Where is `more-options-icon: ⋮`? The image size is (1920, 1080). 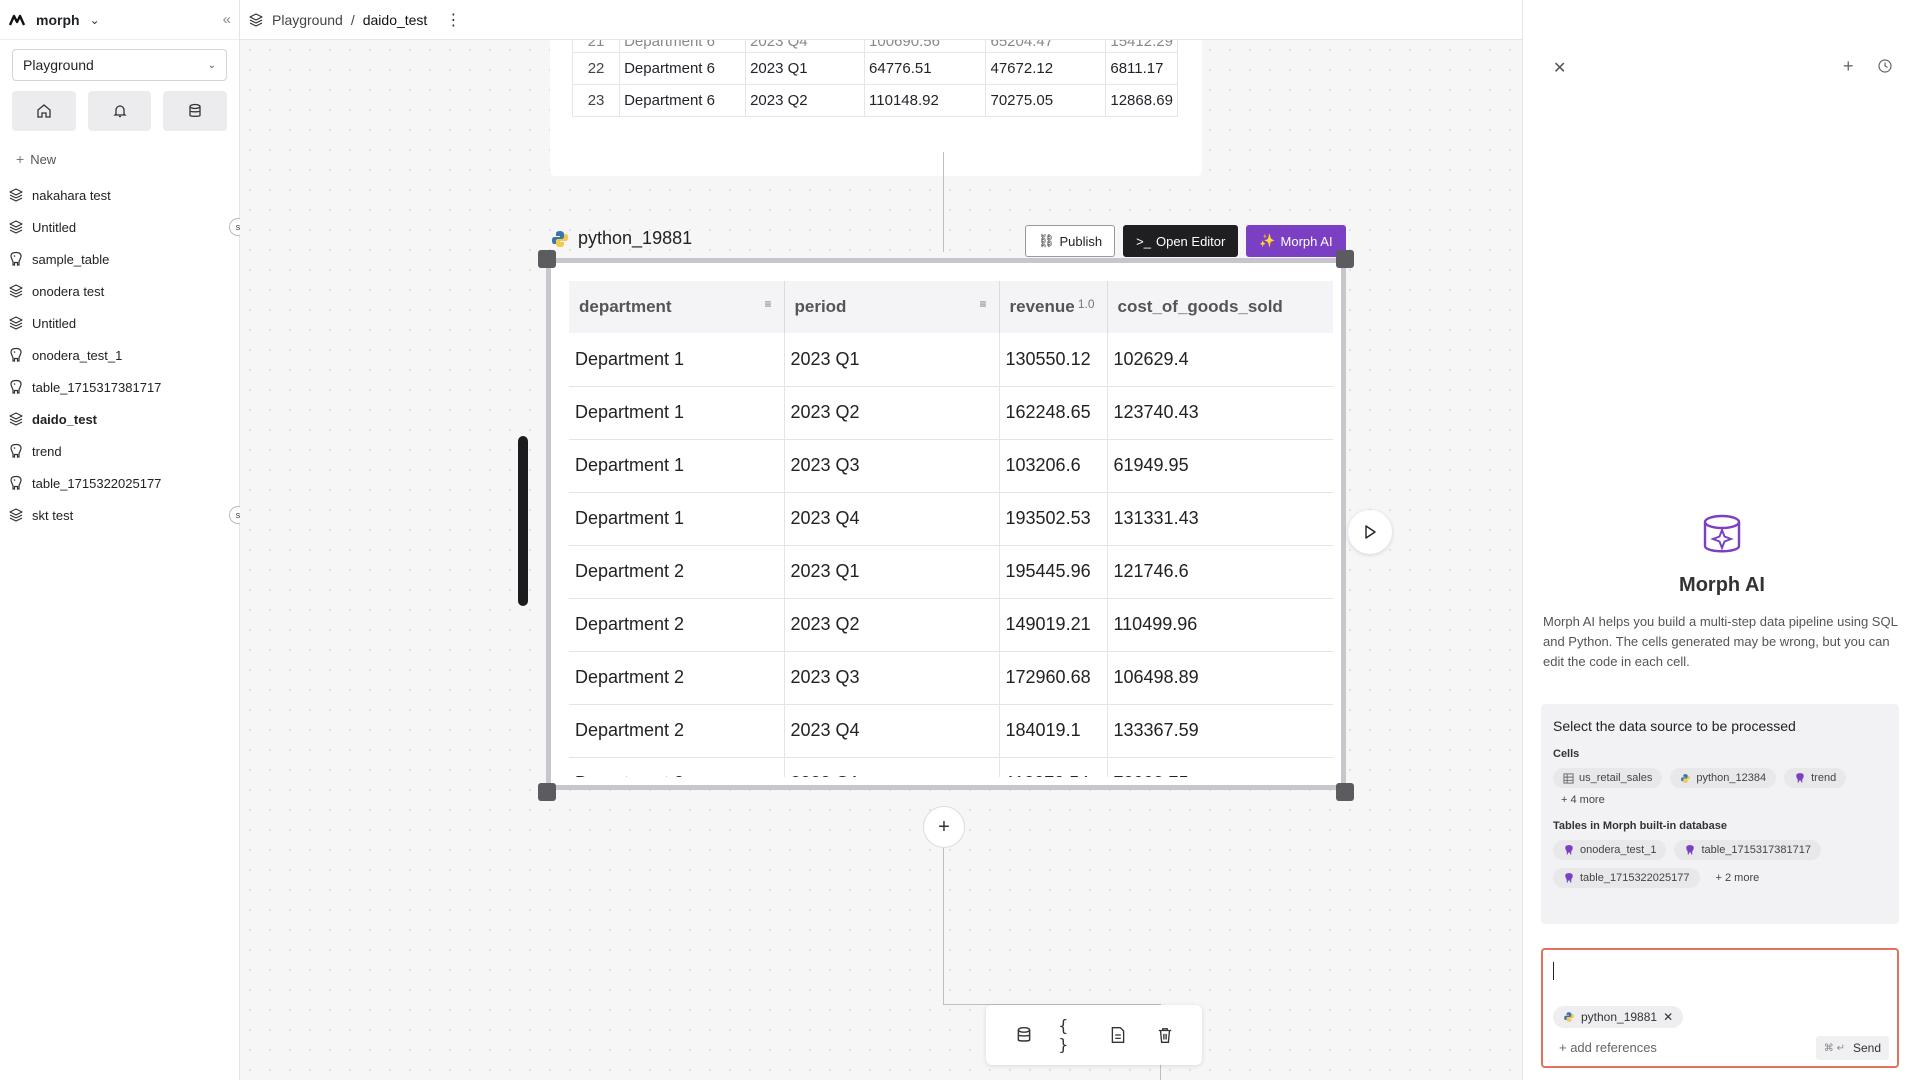
more-options-icon: ⋮ is located at coordinates (453, 20).